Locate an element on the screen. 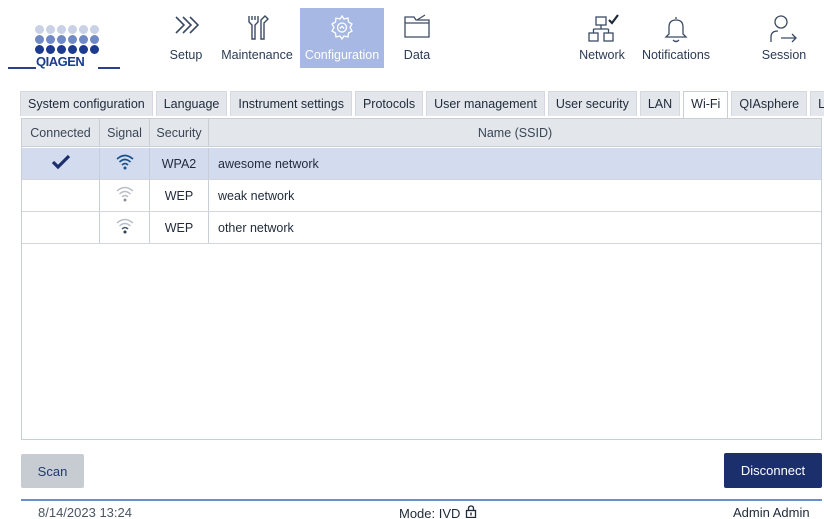 The width and height of the screenshot is (824, 519). nav-session-label: Session is located at coordinates (784, 55).